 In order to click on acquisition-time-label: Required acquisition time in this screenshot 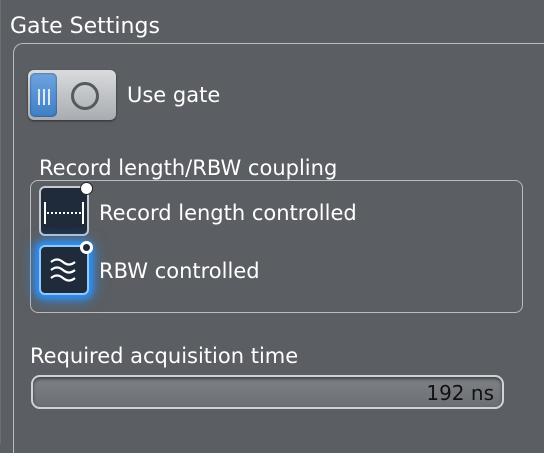, I will do `click(164, 356)`.